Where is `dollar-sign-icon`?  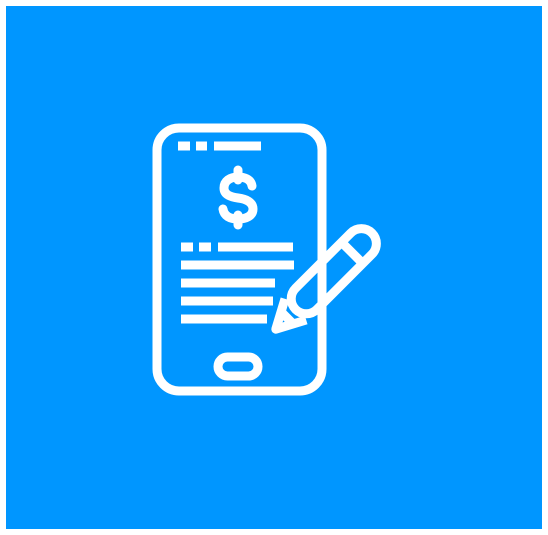
dollar-sign-icon is located at coordinates (238, 197).